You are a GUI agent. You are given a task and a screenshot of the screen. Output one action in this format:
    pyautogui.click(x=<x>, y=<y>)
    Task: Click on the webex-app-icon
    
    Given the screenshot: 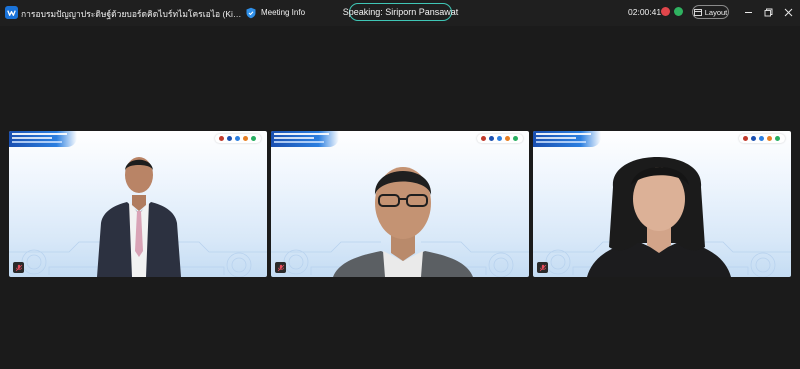 What is the action you would take?
    pyautogui.click(x=11, y=12)
    